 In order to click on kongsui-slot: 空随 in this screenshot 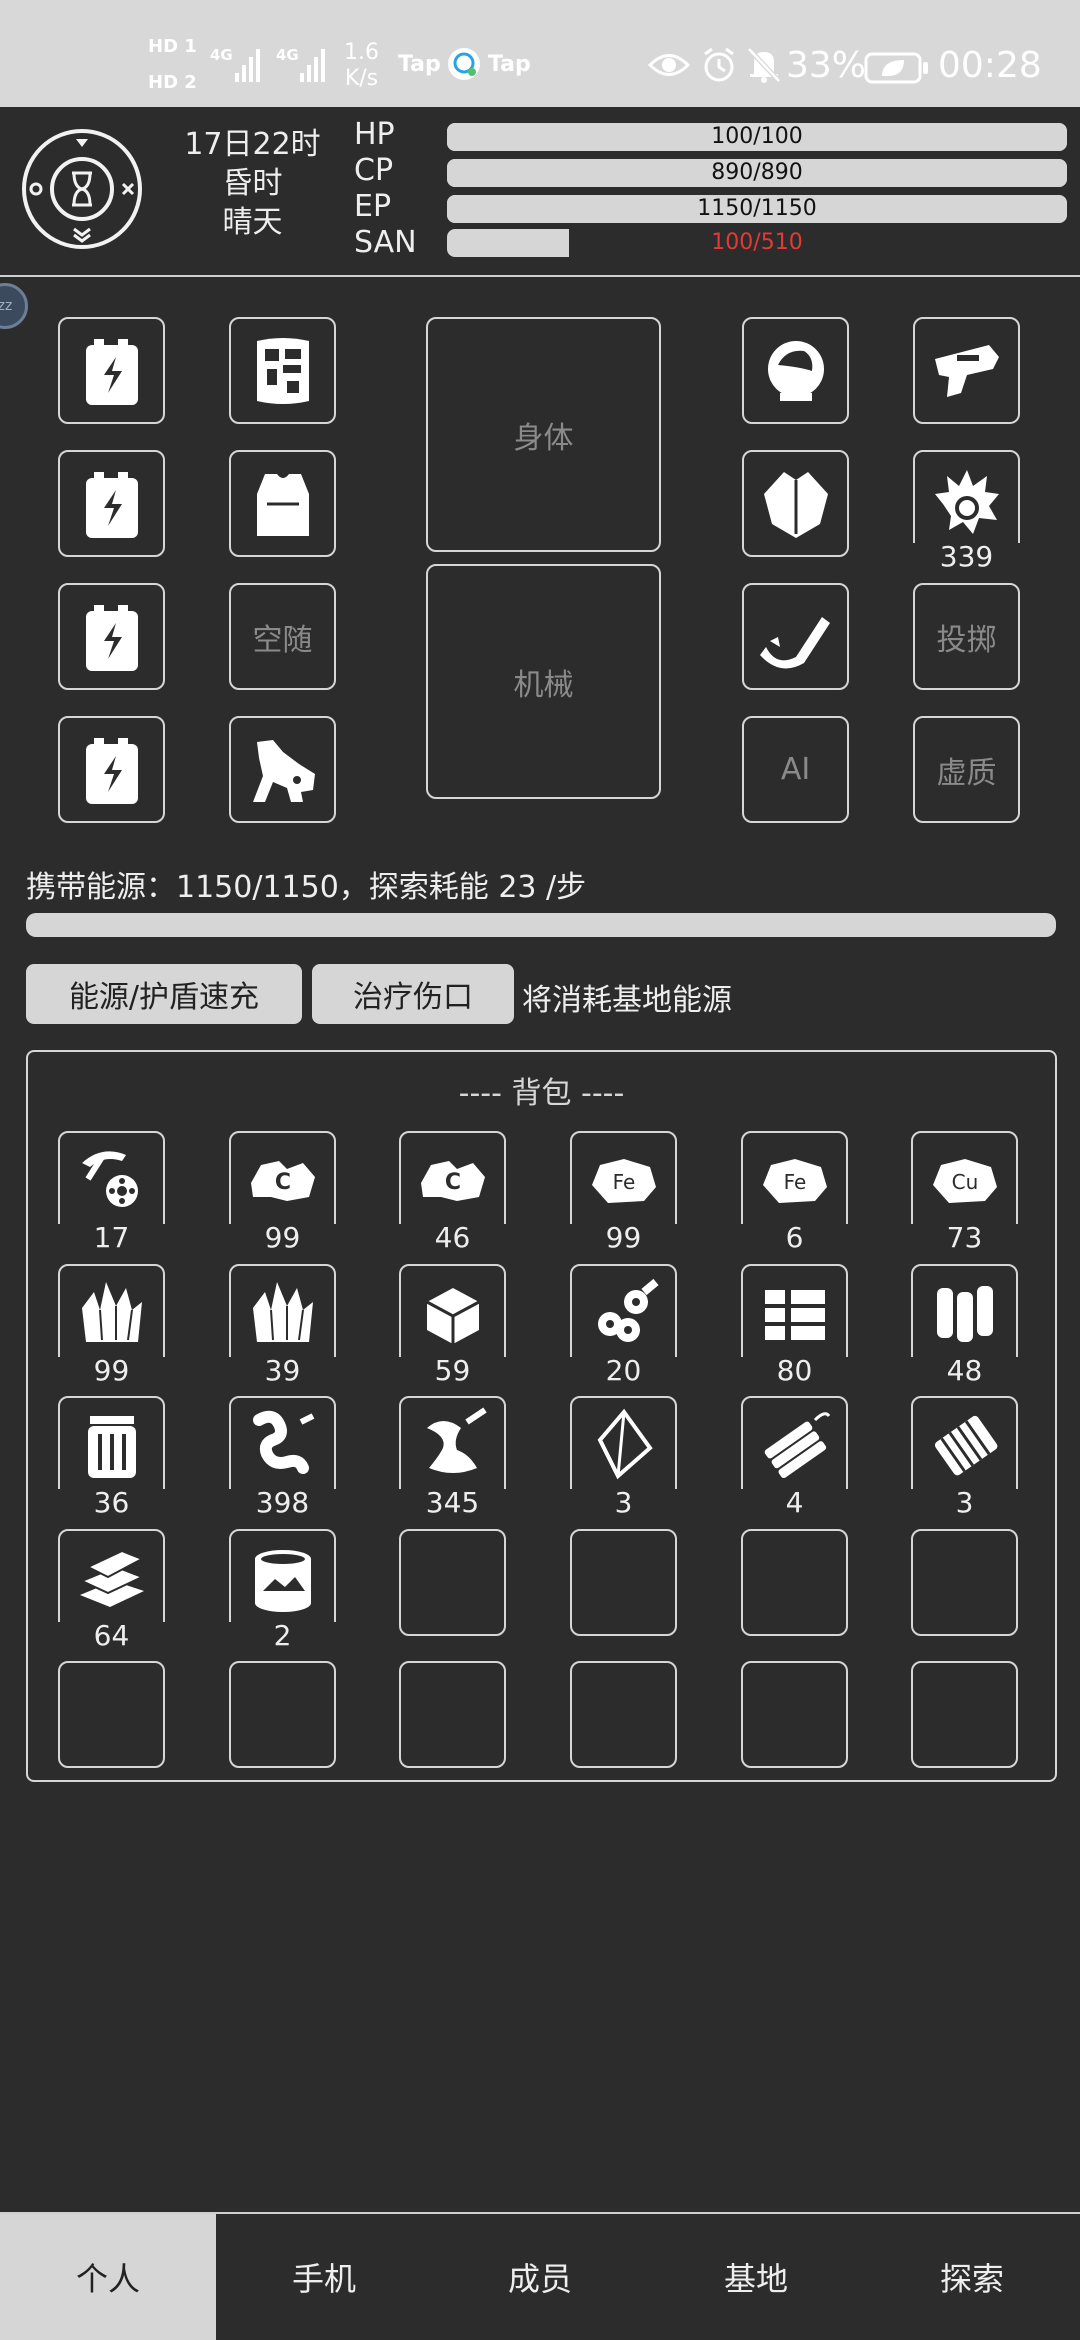, I will do `click(282, 636)`.